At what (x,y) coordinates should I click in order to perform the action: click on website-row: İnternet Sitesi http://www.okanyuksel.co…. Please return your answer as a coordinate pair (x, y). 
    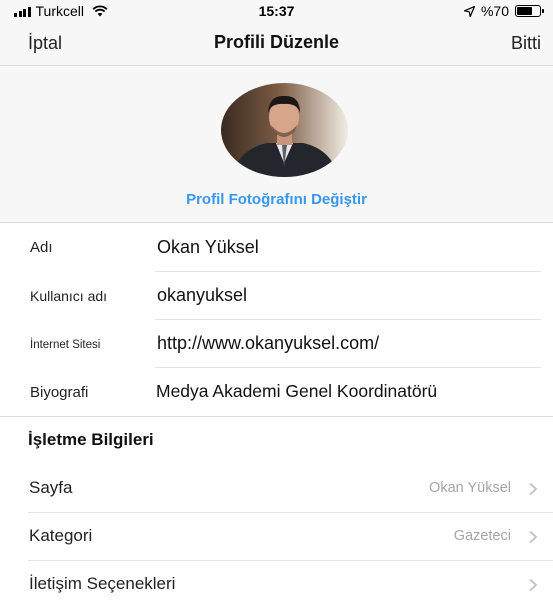
    Looking at the image, I should click on (276, 344).